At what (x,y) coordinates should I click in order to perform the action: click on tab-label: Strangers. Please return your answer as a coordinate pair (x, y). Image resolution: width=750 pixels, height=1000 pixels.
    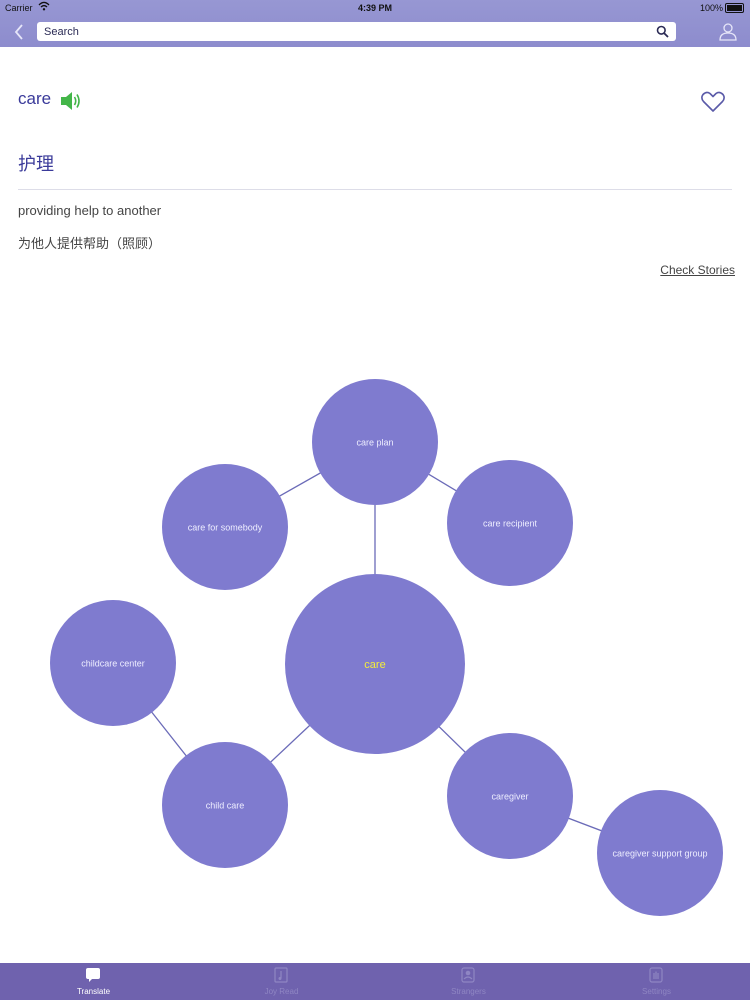
    Looking at the image, I should click on (468, 991).